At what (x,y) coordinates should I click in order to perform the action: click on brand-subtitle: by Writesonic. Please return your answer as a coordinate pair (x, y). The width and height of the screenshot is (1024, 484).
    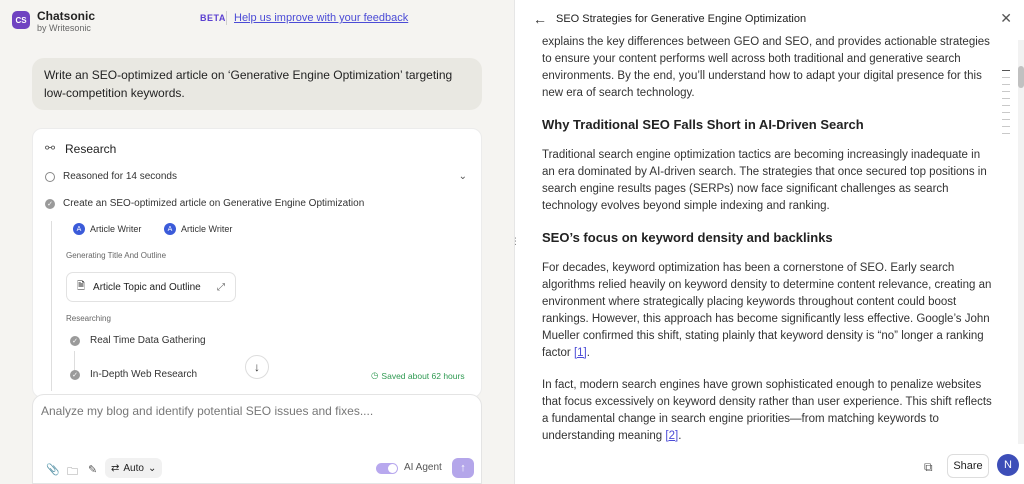
    Looking at the image, I should click on (64, 28).